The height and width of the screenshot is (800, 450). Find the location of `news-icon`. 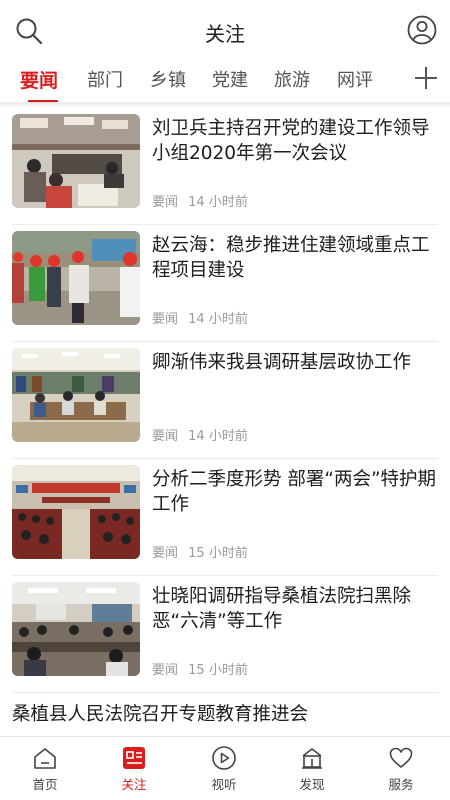

news-icon is located at coordinates (134, 758).